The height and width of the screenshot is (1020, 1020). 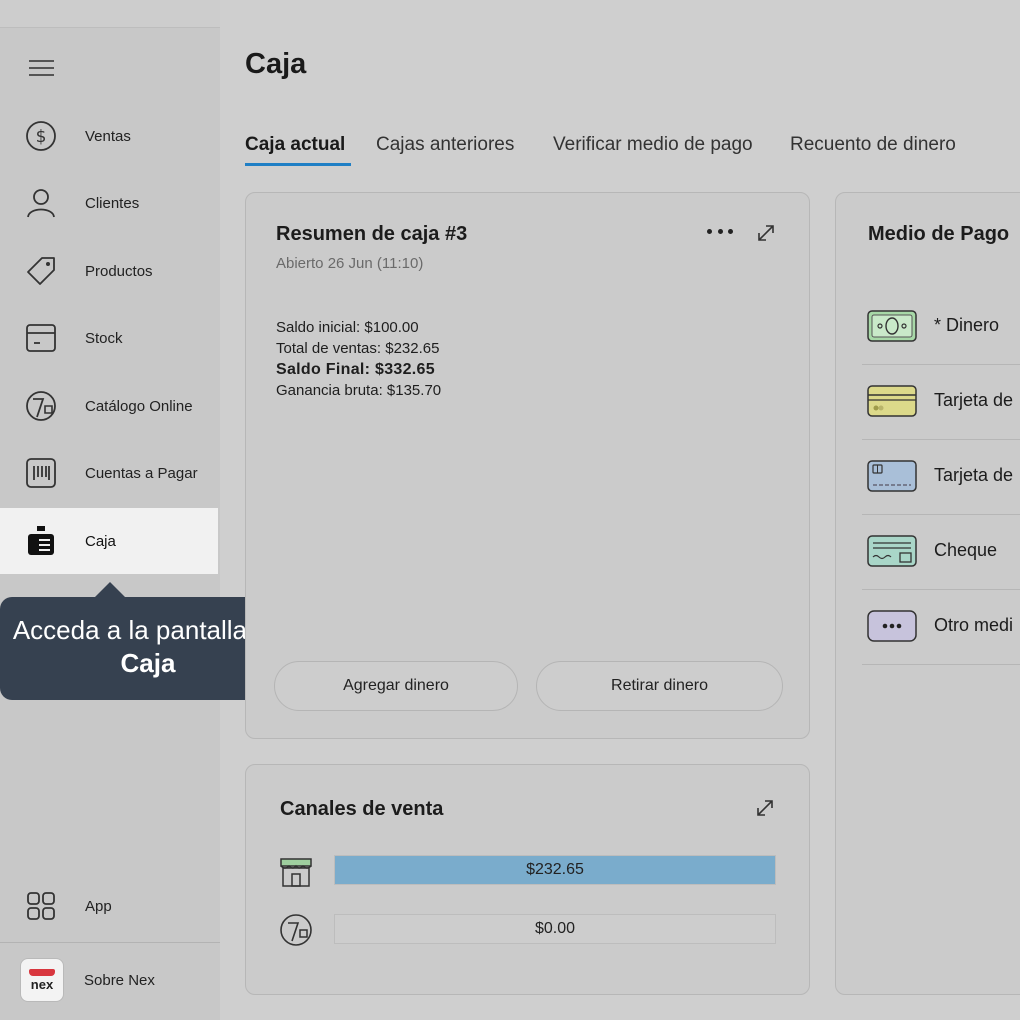 What do you see at coordinates (396, 686) in the screenshot?
I see `add-money-button: Agregar dinero` at bounding box center [396, 686].